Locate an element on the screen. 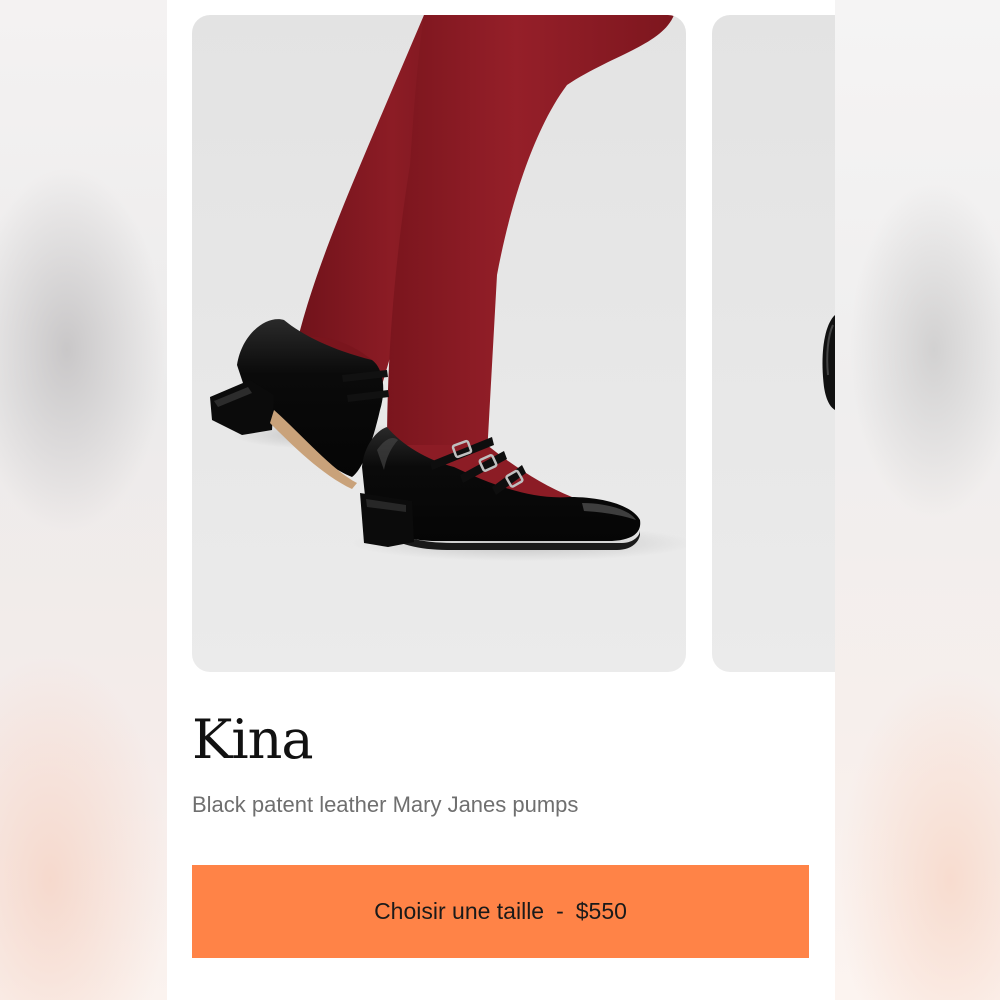 The image size is (1000, 1000). choose-size-label: Choisir une taille is located at coordinates (459, 911).